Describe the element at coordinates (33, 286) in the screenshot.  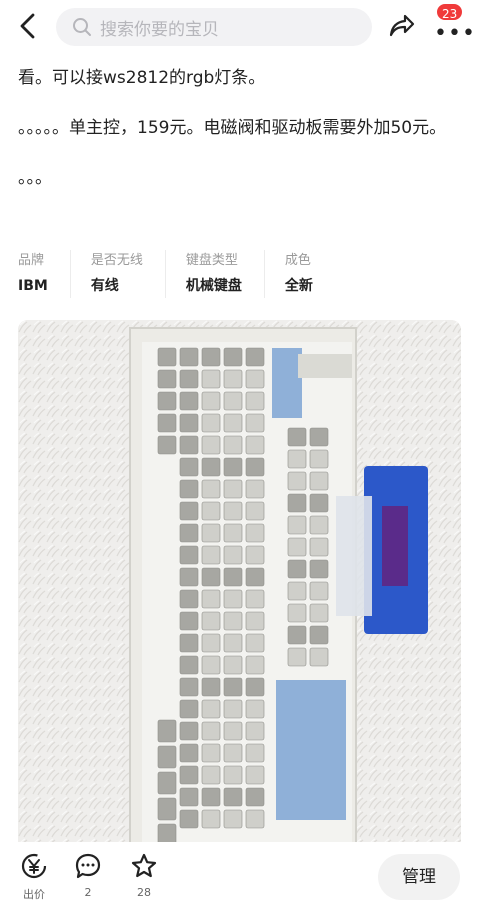
I see `attribute-value: IBM` at that location.